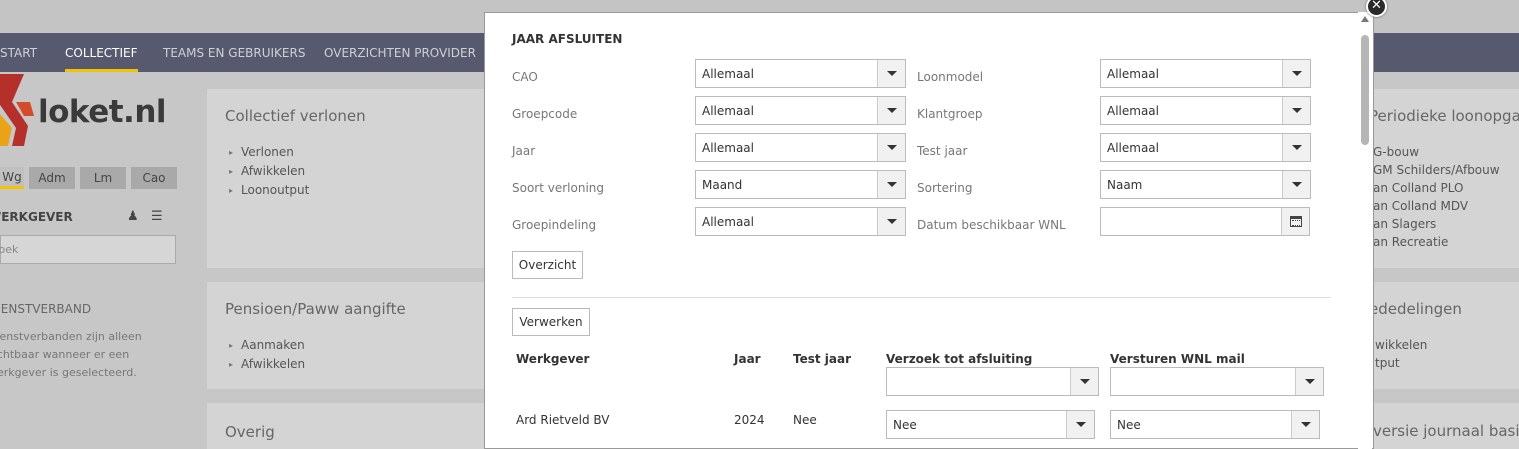 This screenshot has width=1519, height=449. What do you see at coordinates (800, 110) in the screenshot?
I see `groepcode-select: Allemaal` at bounding box center [800, 110].